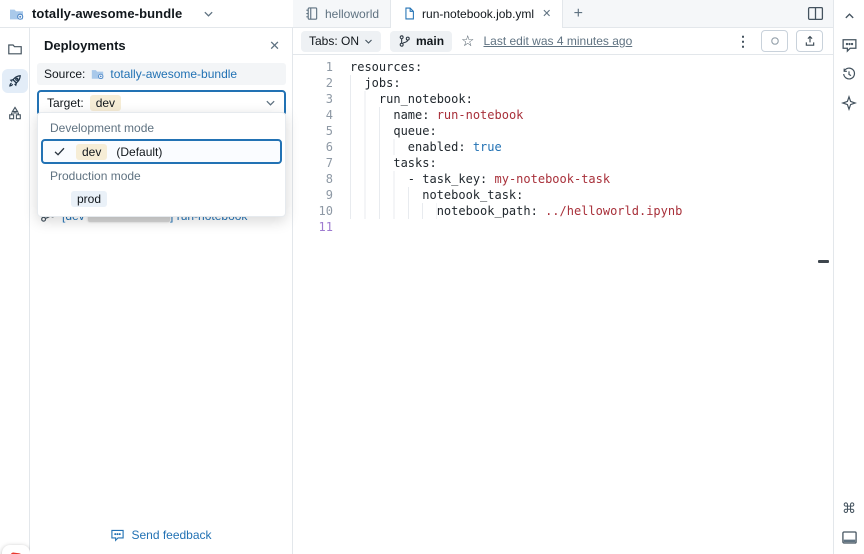 The height and width of the screenshot is (554, 864). What do you see at coordinates (774, 41) in the screenshot?
I see `status-circle-button` at bounding box center [774, 41].